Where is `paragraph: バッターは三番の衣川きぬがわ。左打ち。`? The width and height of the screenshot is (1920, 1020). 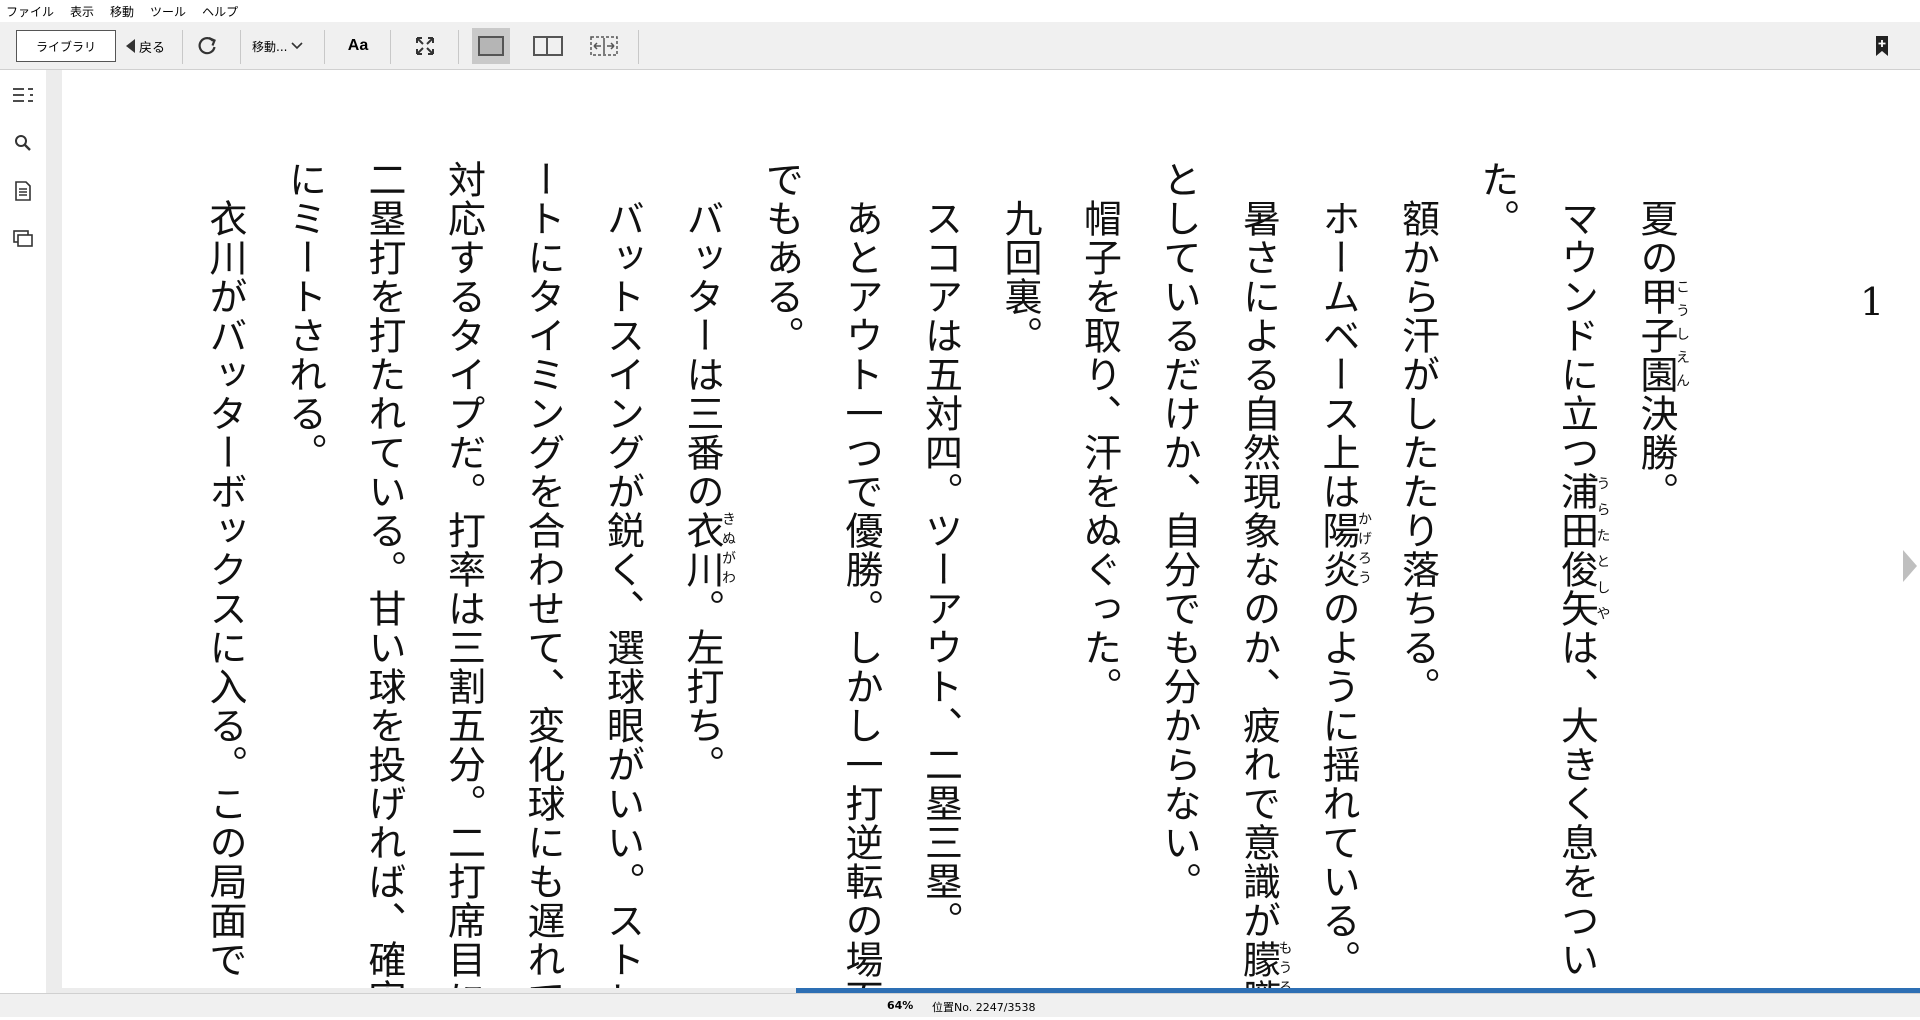
paragraph: バッターは三番の衣川きぬがわ。左打ち。 is located at coordinates (708, 472).